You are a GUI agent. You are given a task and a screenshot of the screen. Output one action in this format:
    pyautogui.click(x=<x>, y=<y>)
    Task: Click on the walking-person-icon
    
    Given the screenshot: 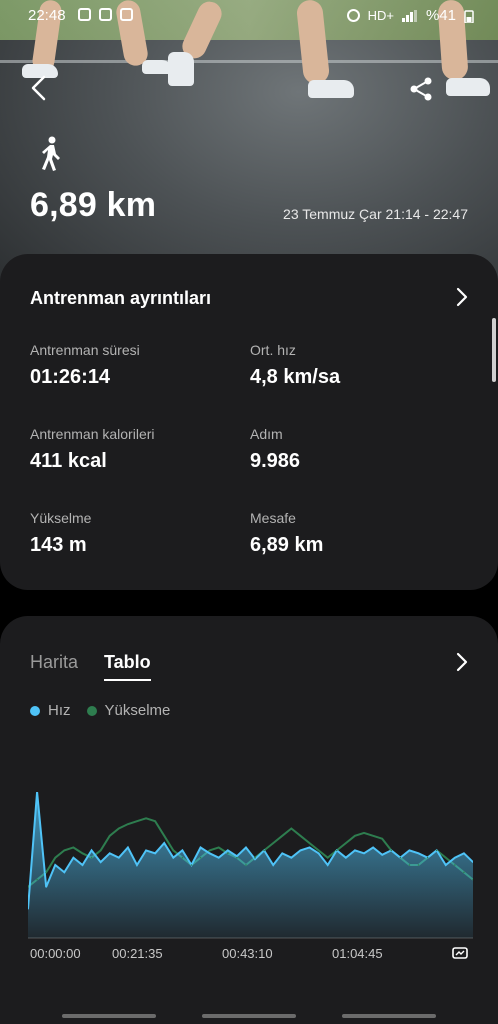 What is the action you would take?
    pyautogui.click(x=51, y=153)
    